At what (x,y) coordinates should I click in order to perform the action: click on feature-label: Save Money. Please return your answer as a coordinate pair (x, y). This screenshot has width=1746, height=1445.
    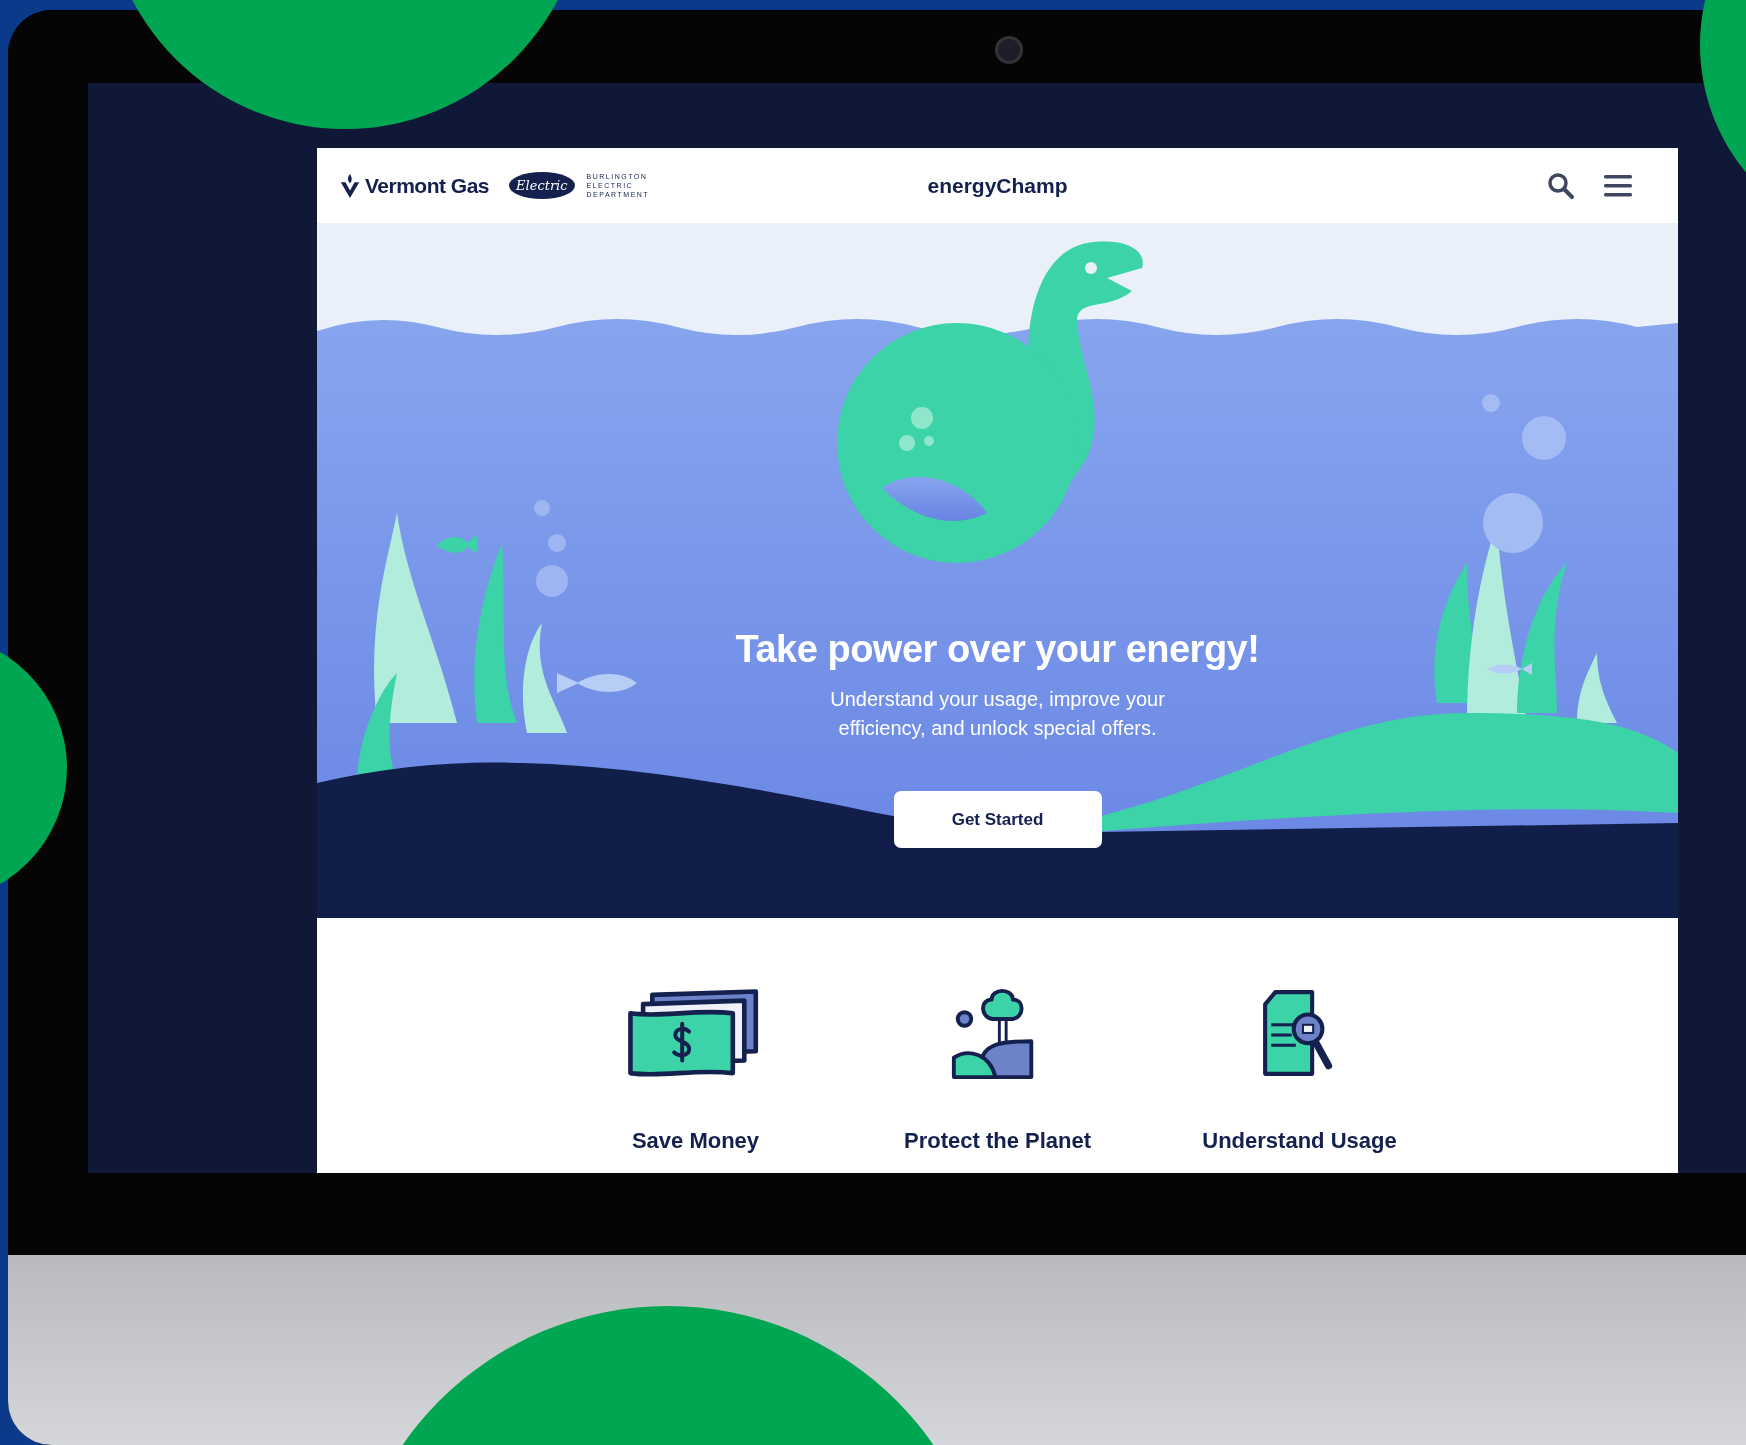
    Looking at the image, I should click on (695, 1141).